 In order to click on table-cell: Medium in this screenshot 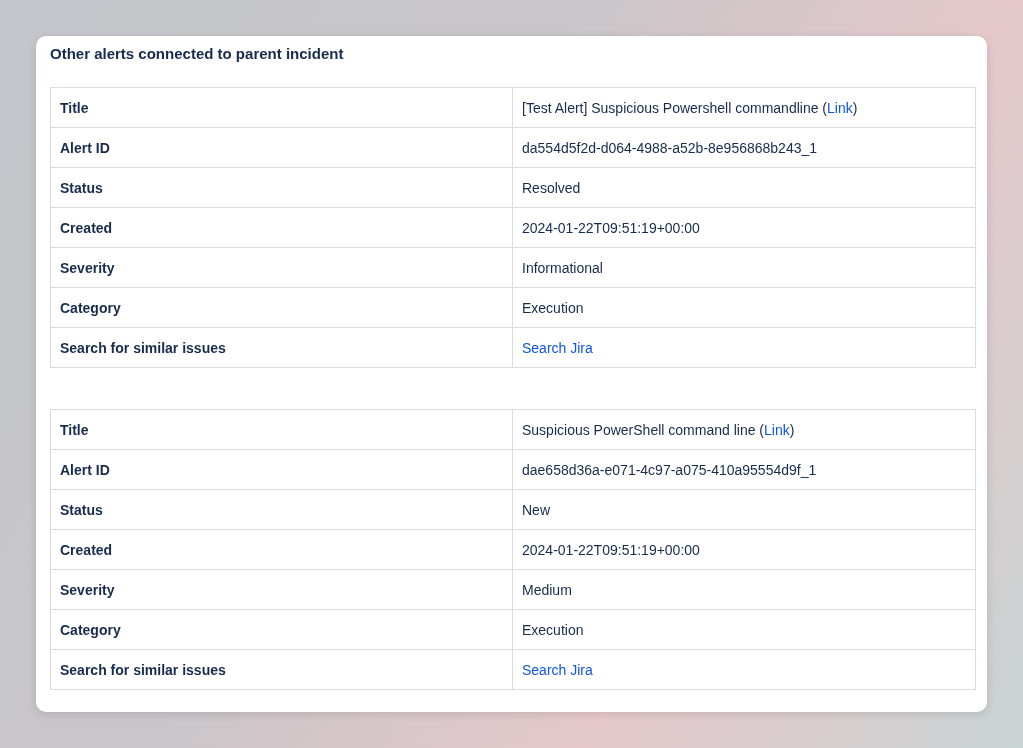, I will do `click(744, 589)`.